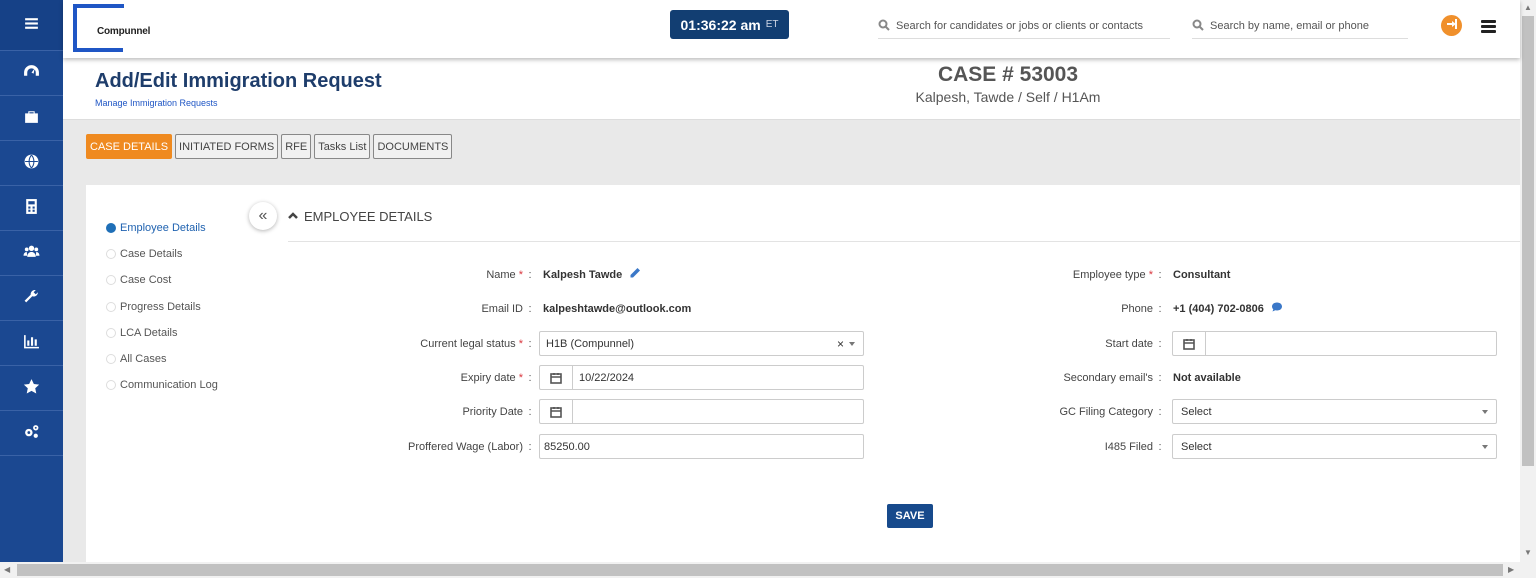  What do you see at coordinates (760, 570) in the screenshot?
I see `horizontal-scroll-thumb` at bounding box center [760, 570].